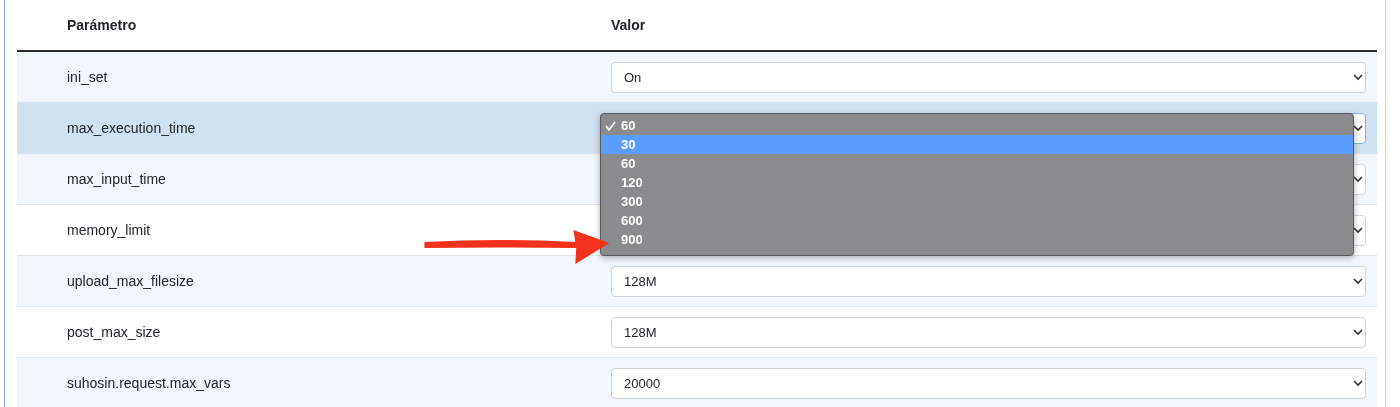 This screenshot has width=1400, height=407. I want to click on column-header: Parámetro, so click(101, 25).